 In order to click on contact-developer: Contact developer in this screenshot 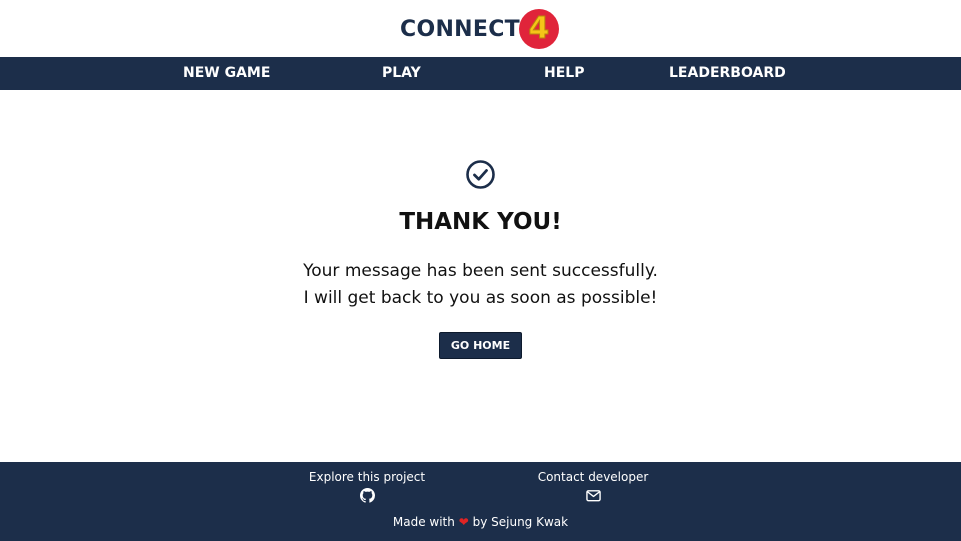, I will do `click(593, 488)`.